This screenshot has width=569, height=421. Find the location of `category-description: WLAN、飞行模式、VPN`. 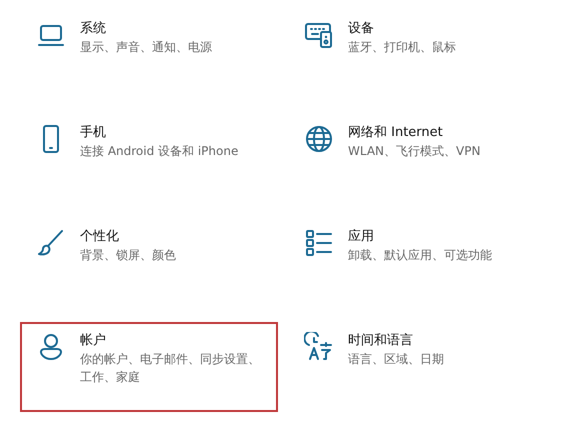

category-description: WLAN、飞行模式、VPN is located at coordinates (415, 151).